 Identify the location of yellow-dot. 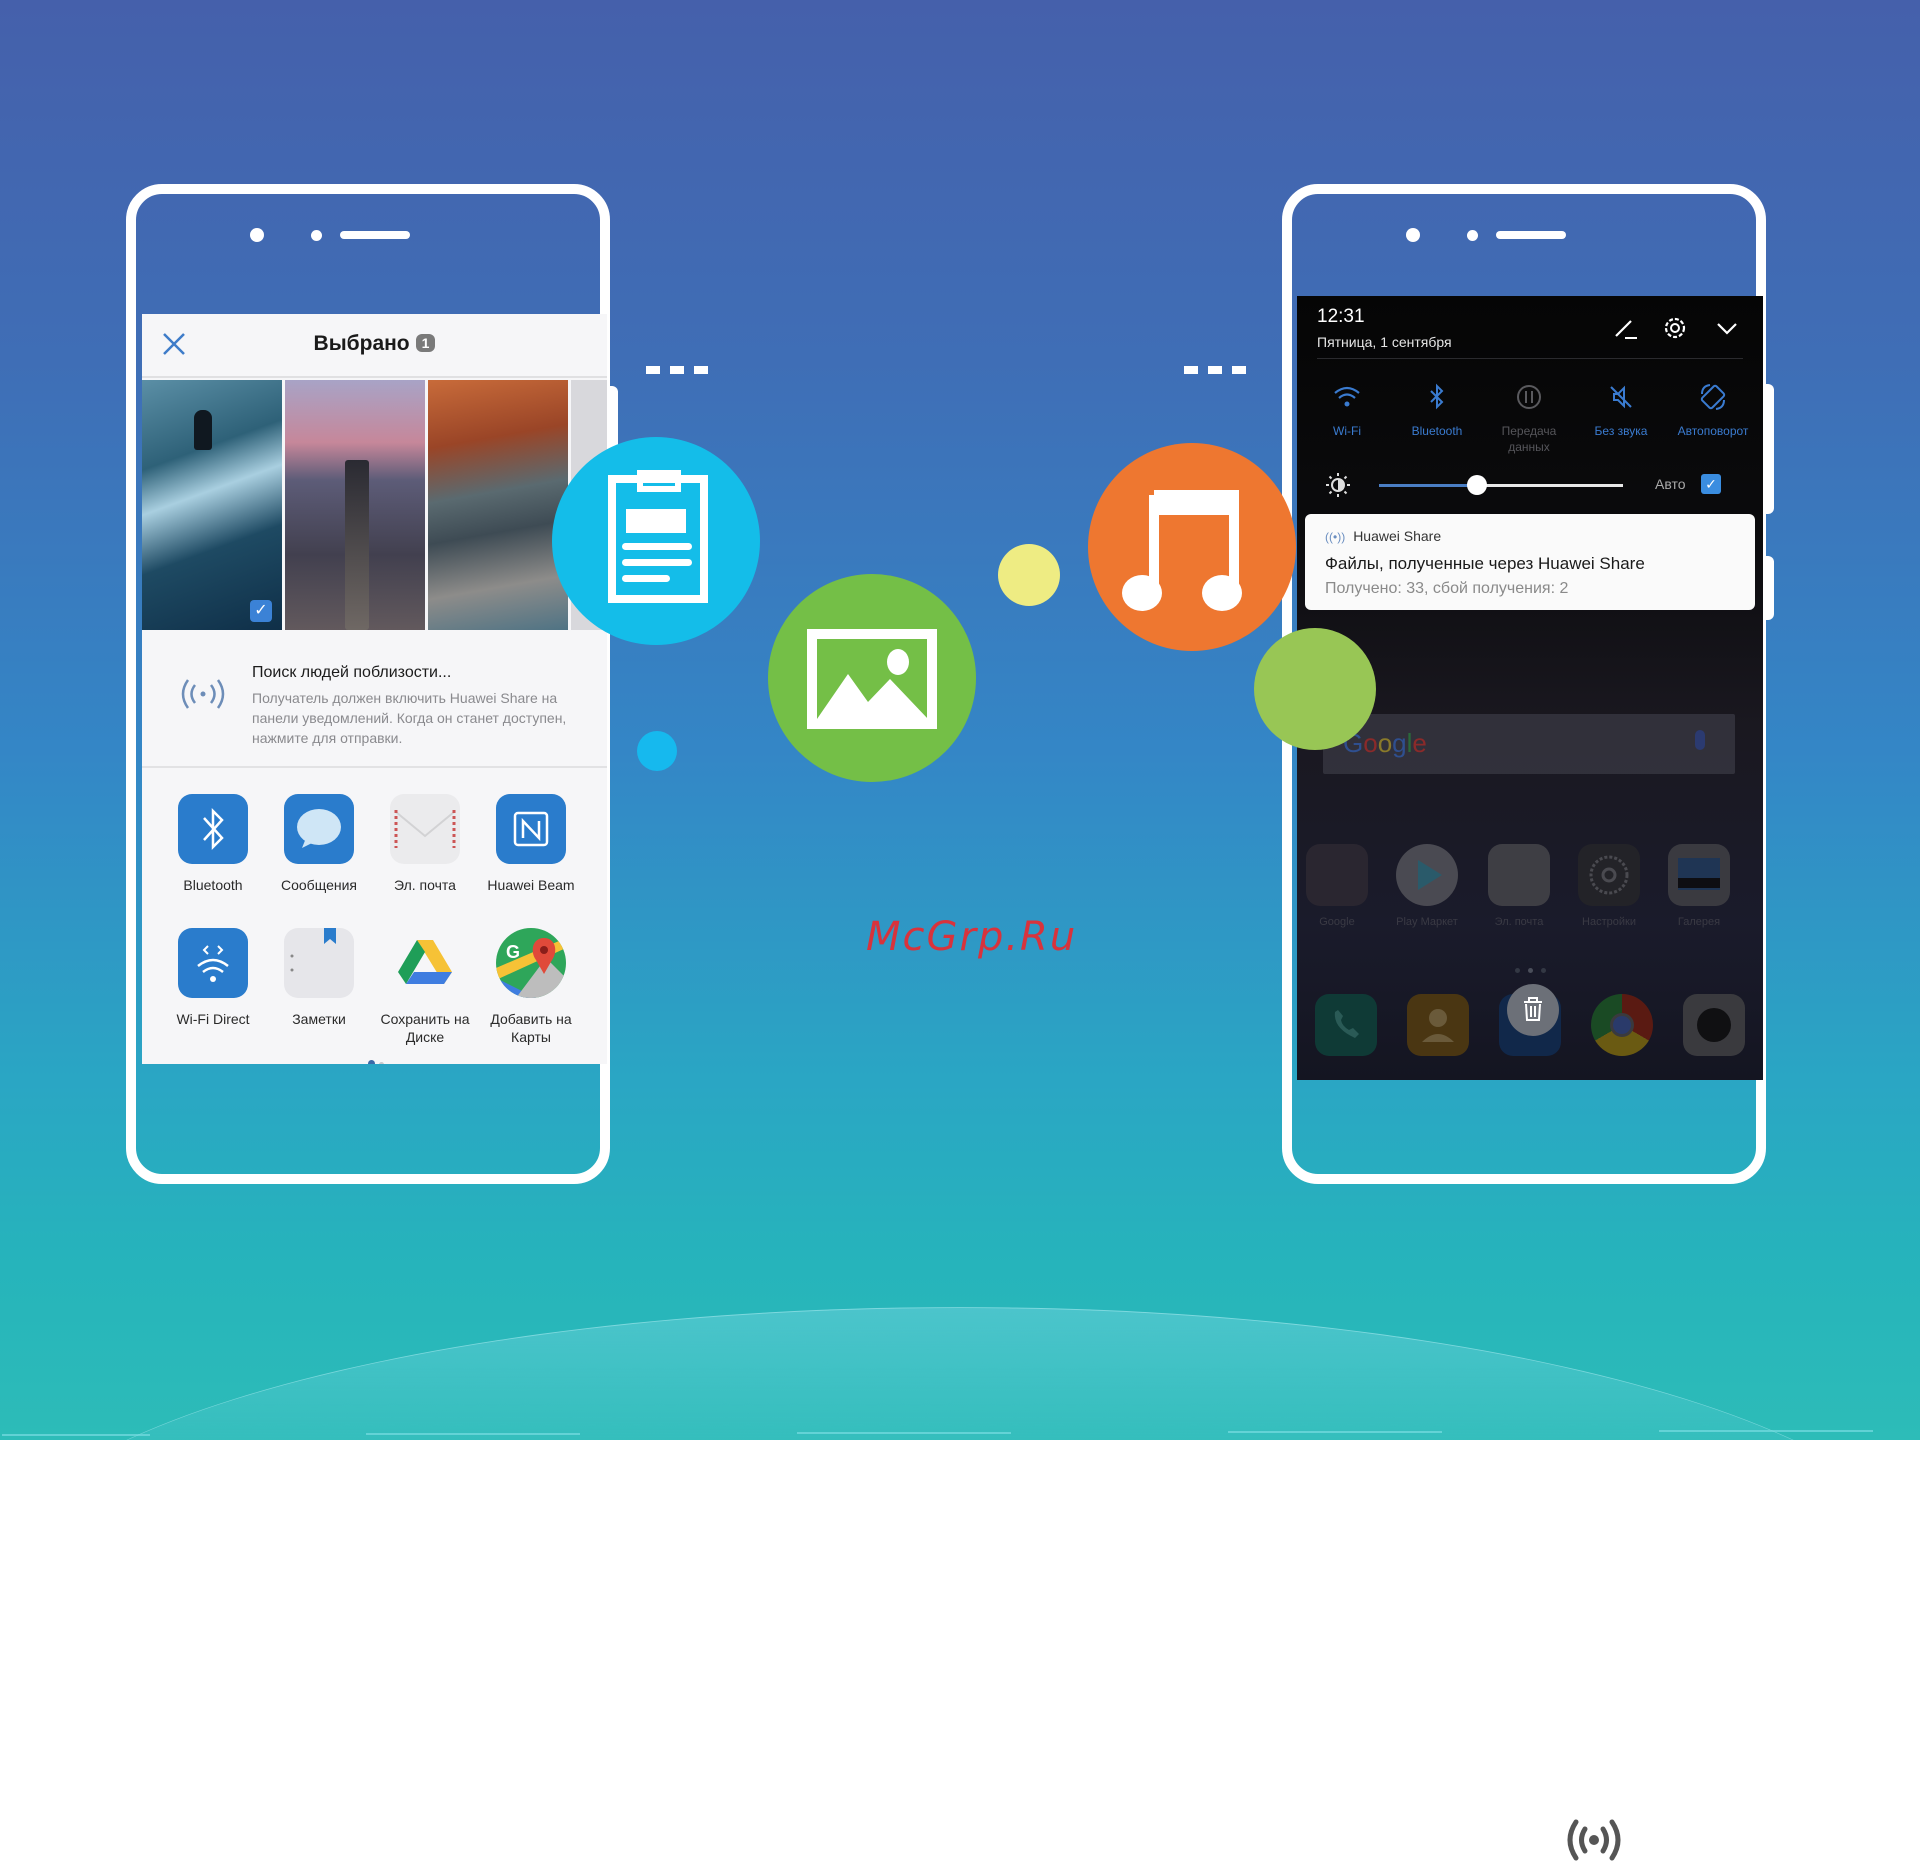
(1029, 575).